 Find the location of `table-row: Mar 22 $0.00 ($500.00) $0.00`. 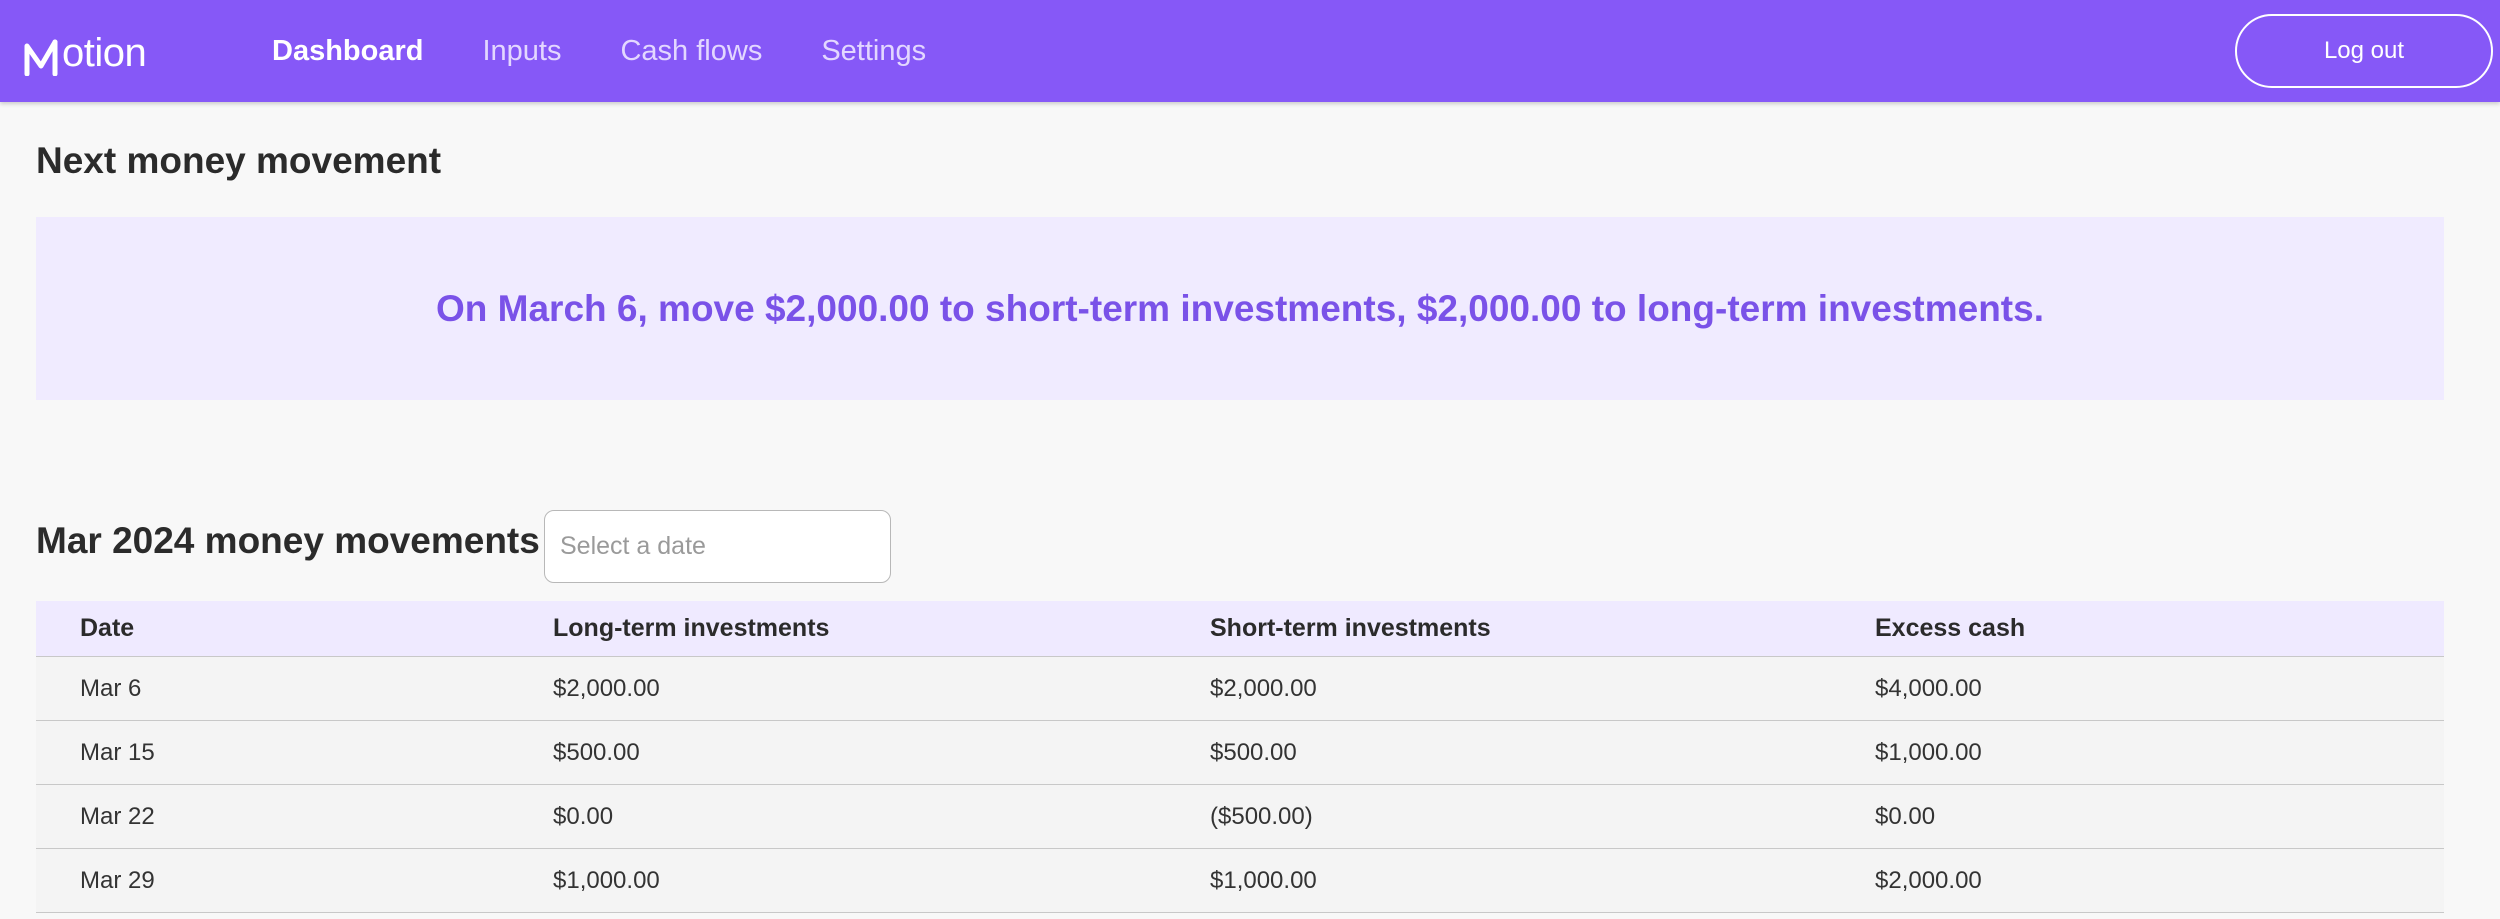

table-row: Mar 22 $0.00 ($500.00) $0.00 is located at coordinates (1240, 817).